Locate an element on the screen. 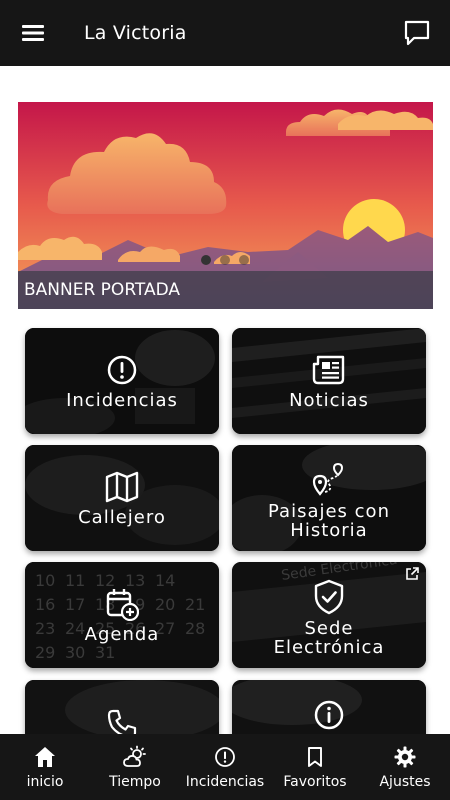 The height and width of the screenshot is (800, 450). route-pin-icon is located at coordinates (329, 480).